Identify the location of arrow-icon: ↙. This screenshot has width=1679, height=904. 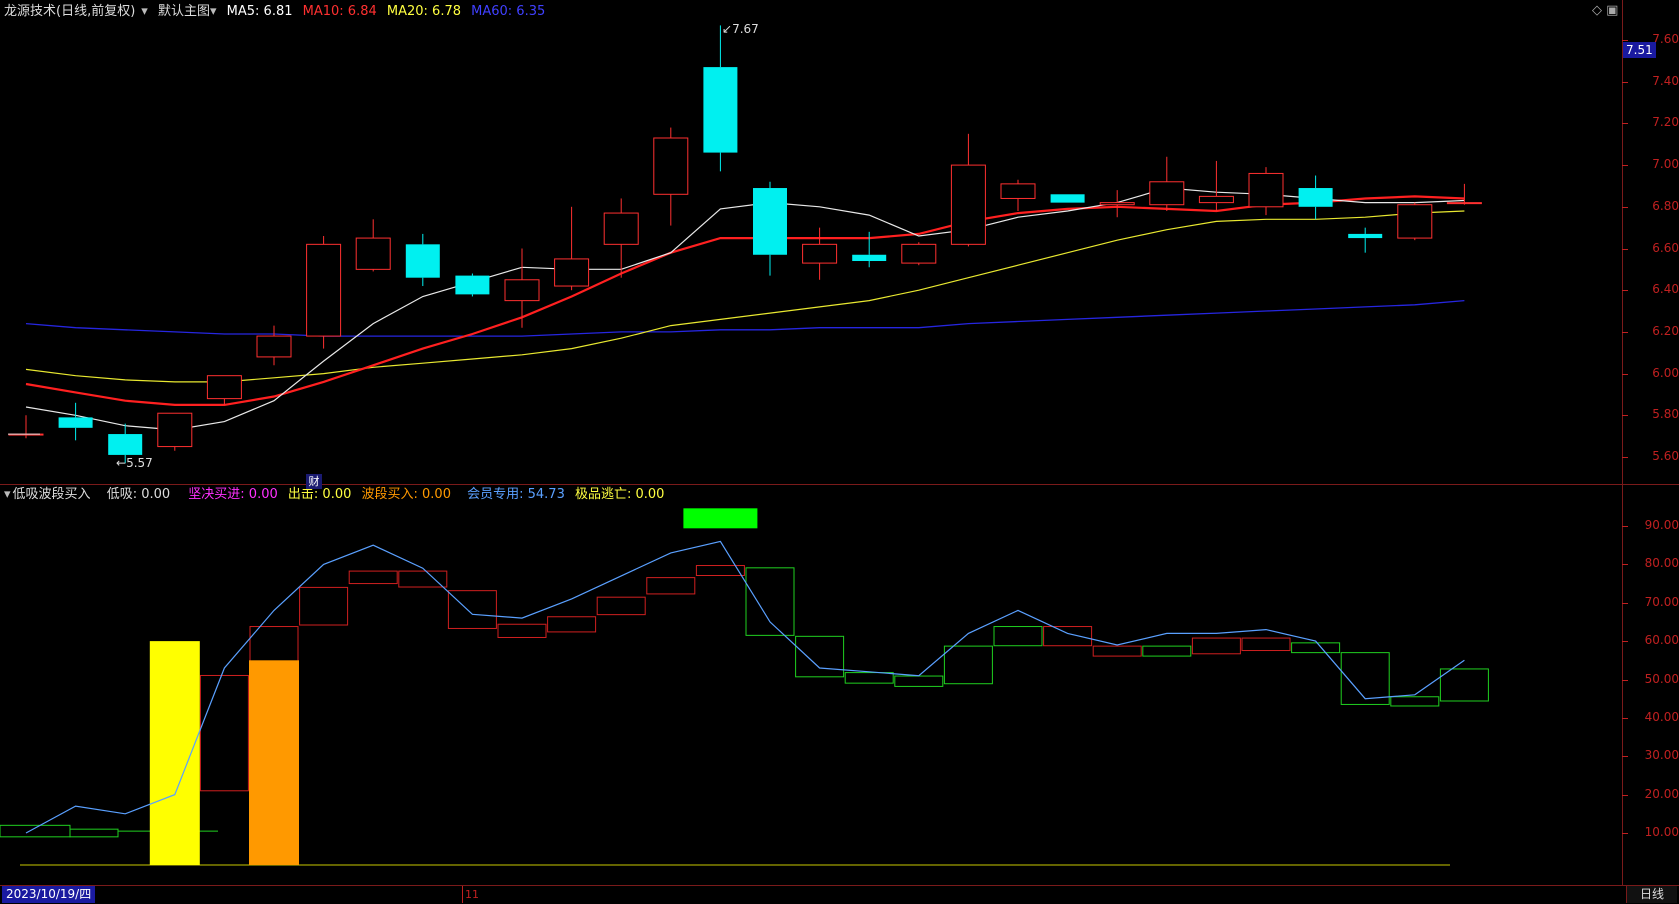
(727, 29).